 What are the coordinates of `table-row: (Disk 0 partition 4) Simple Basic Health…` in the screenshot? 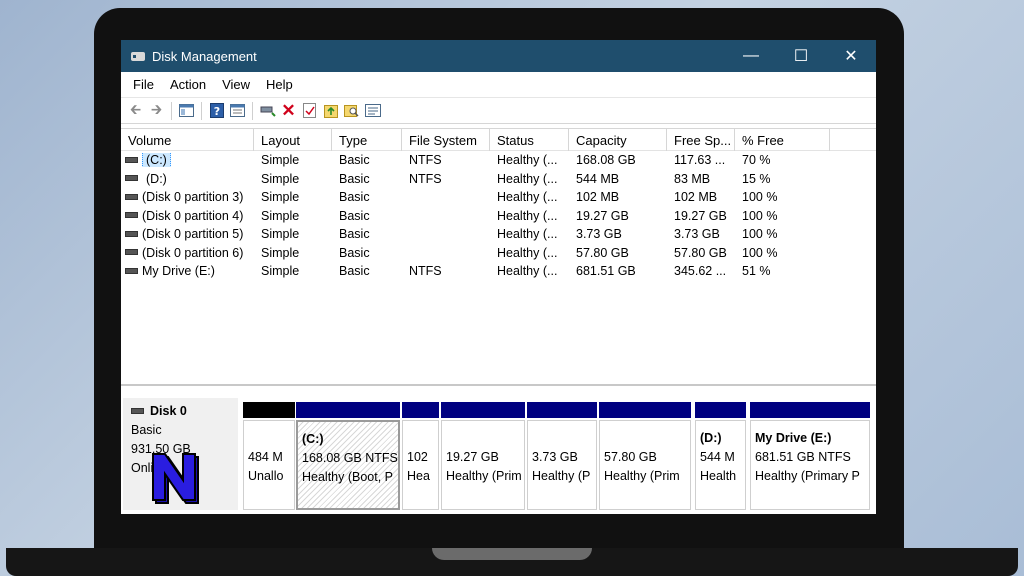 It's located at (498, 216).